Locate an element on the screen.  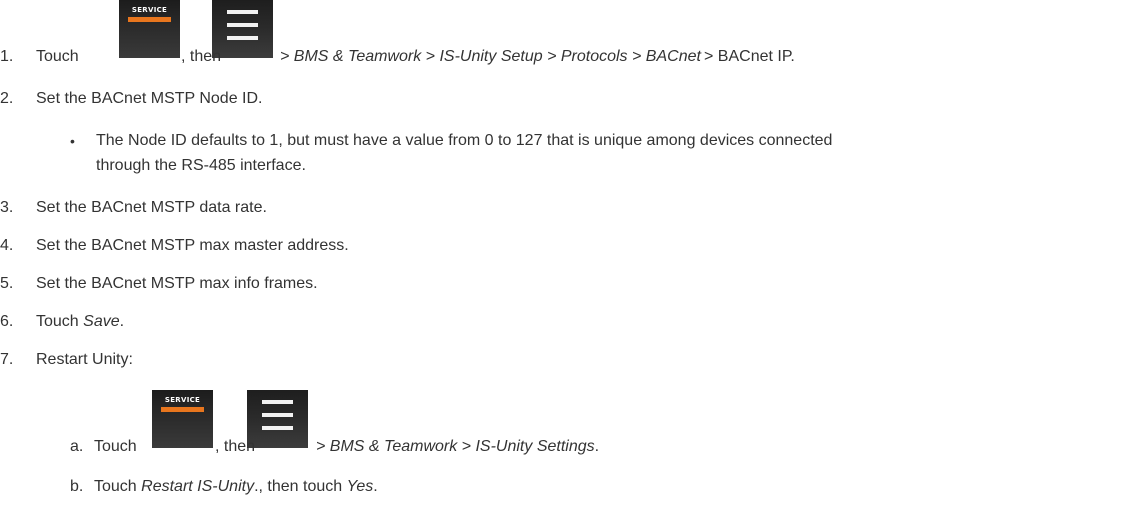
substep-letter: a. is located at coordinates (77, 446).